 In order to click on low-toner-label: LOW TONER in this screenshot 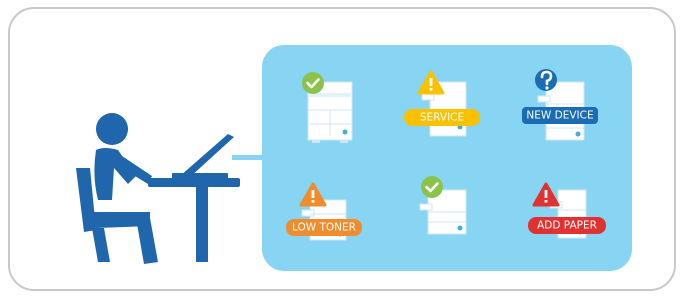, I will do `click(324, 228)`.